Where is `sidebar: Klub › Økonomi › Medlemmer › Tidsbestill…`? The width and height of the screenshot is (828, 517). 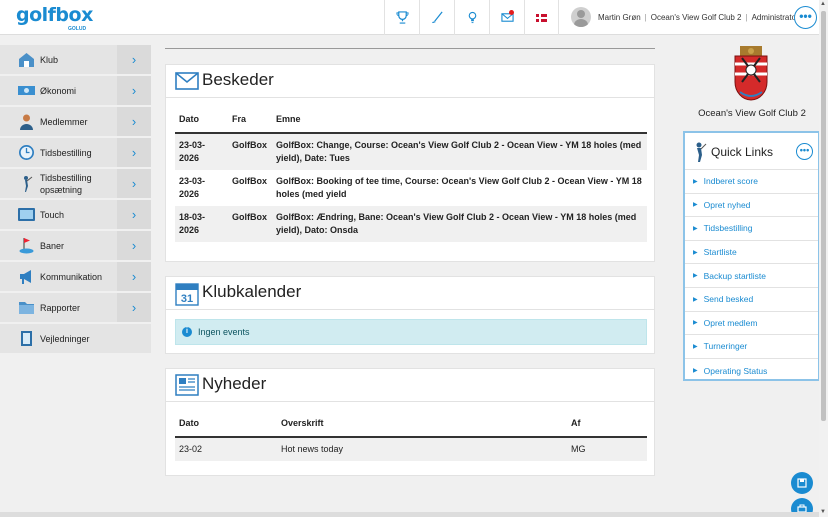
sidebar: Klub › Økonomi › Medlemmer › Tidsbestill… is located at coordinates (75, 200).